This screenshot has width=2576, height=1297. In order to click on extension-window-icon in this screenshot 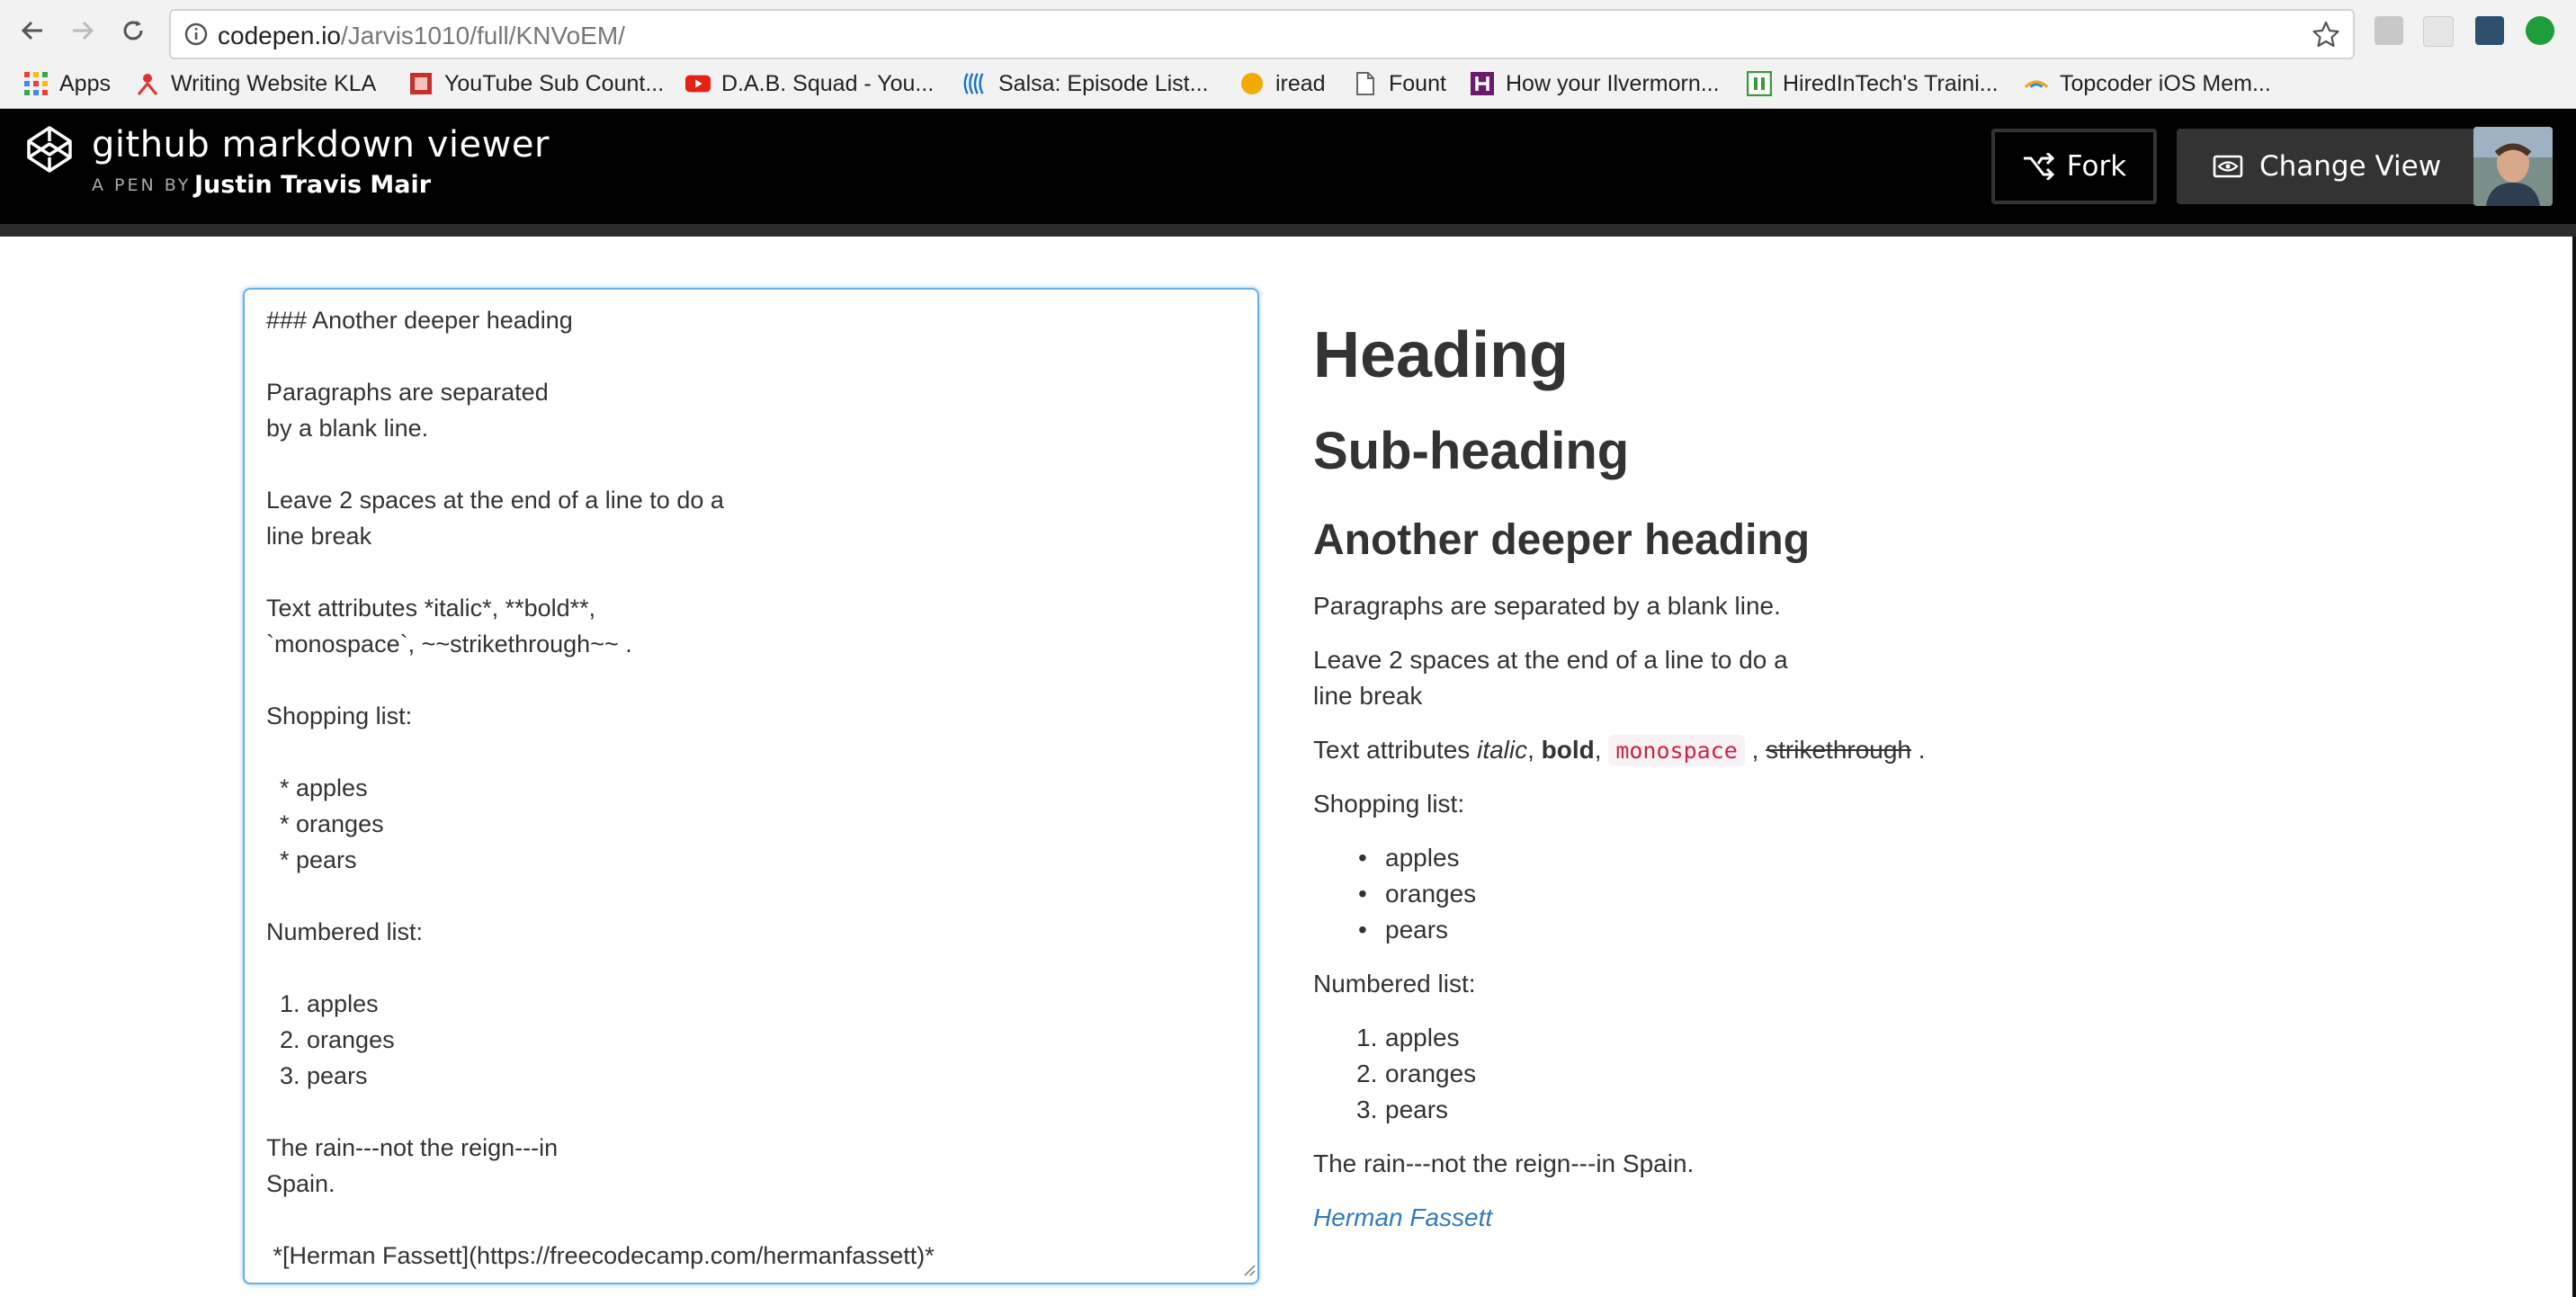, I will do `click(2438, 31)`.